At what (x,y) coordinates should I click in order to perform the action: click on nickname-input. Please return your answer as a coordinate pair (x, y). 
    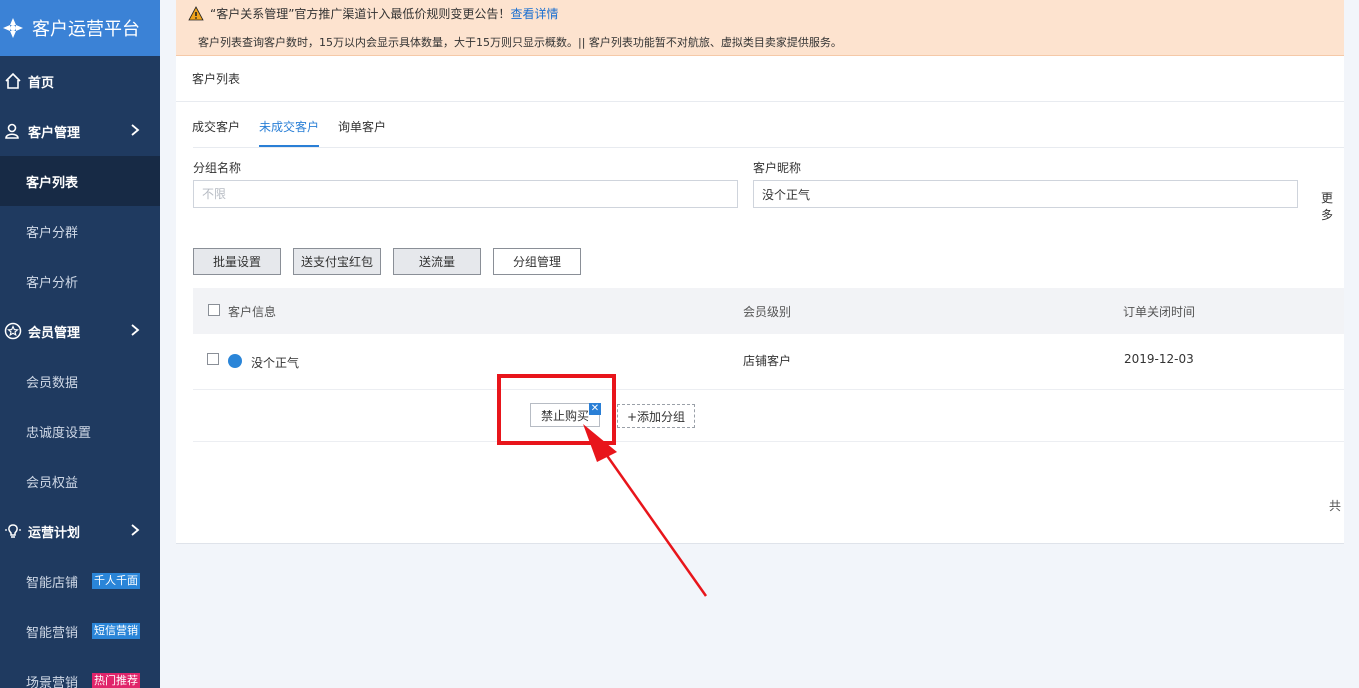
    Looking at the image, I should click on (1025, 194).